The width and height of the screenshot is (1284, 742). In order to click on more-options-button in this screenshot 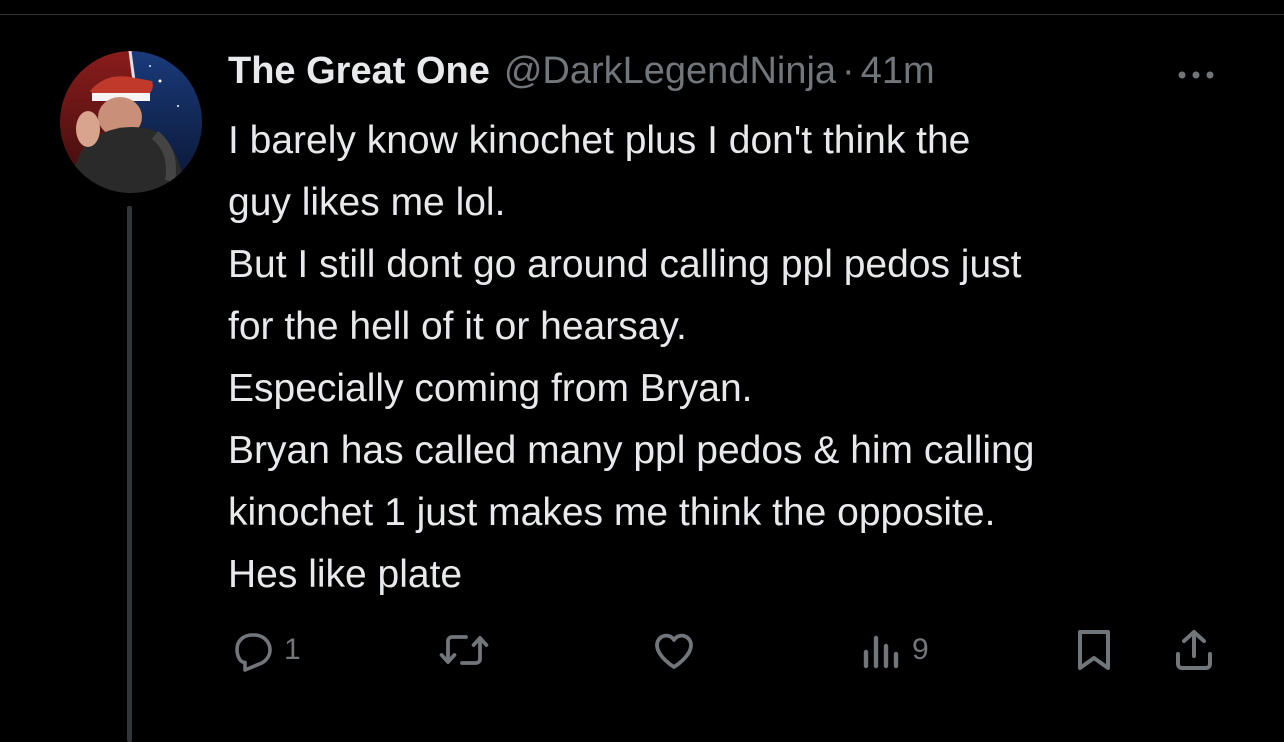, I will do `click(1196, 75)`.